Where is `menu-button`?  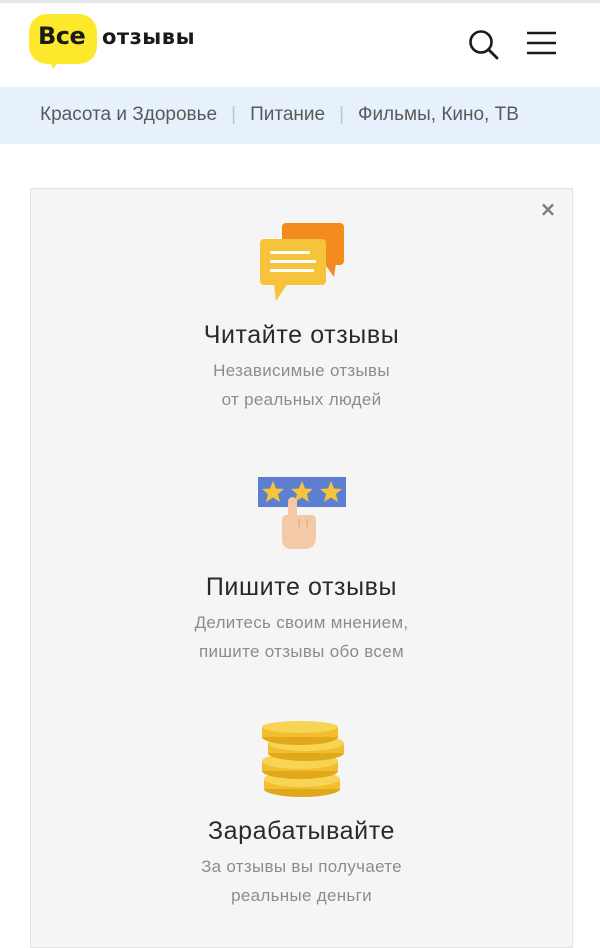
menu-button is located at coordinates (541, 44).